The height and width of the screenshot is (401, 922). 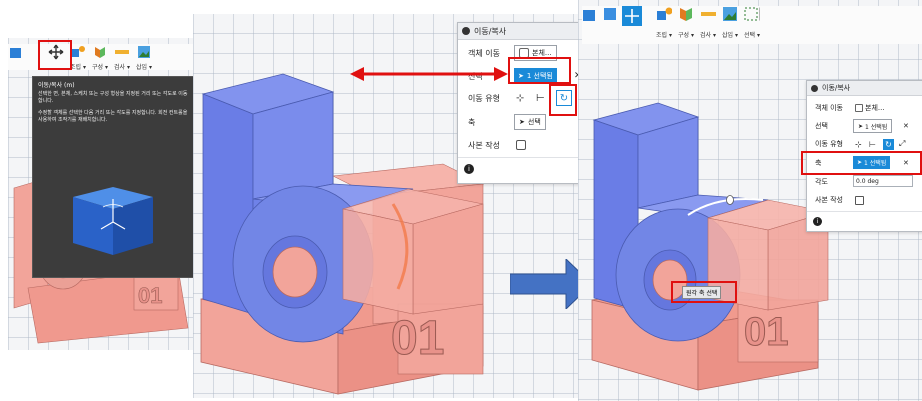 What do you see at coordinates (836, 88) in the screenshot?
I see `right-panel-title: 이동/복사` at bounding box center [836, 88].